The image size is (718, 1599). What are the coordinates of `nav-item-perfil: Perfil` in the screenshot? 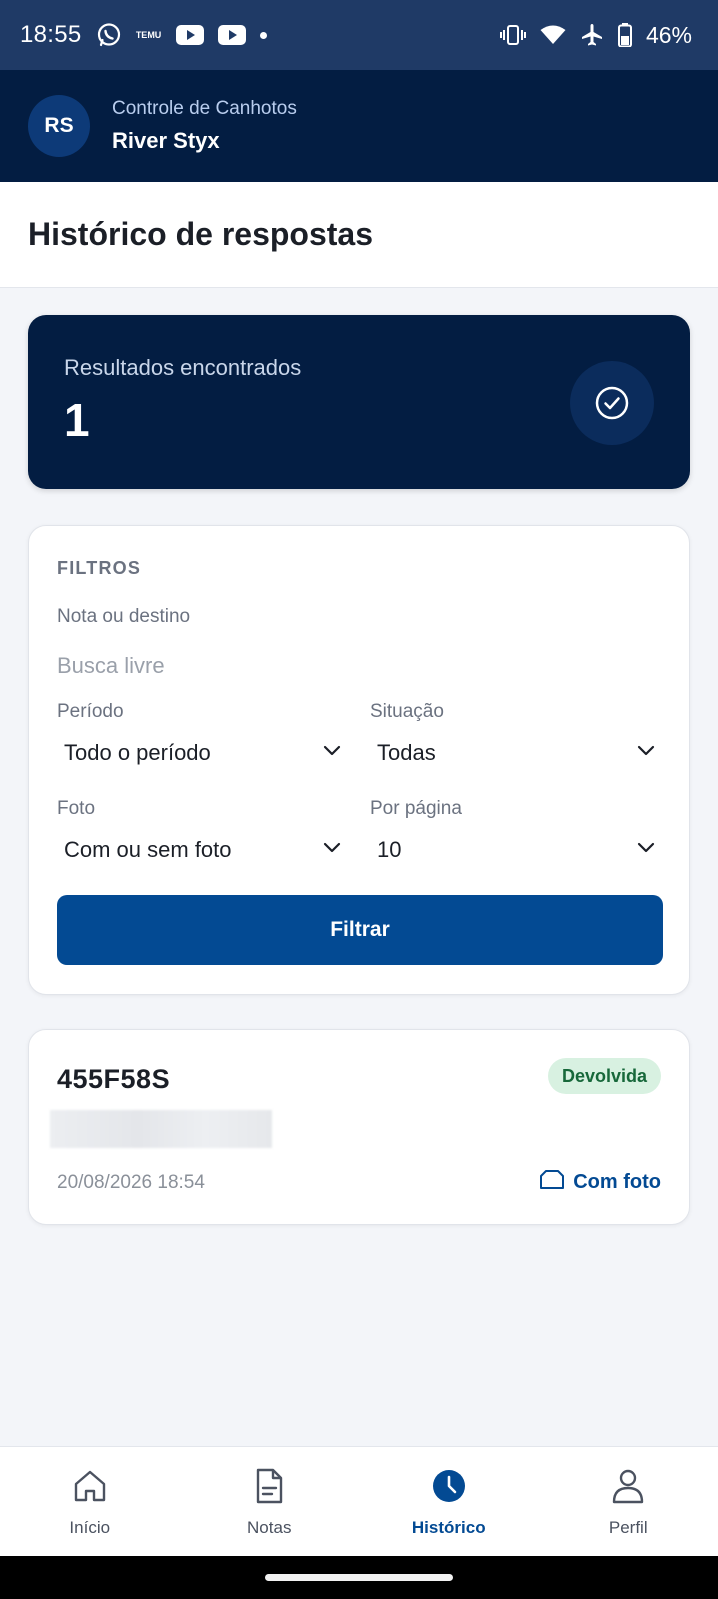 It's located at (628, 1501).